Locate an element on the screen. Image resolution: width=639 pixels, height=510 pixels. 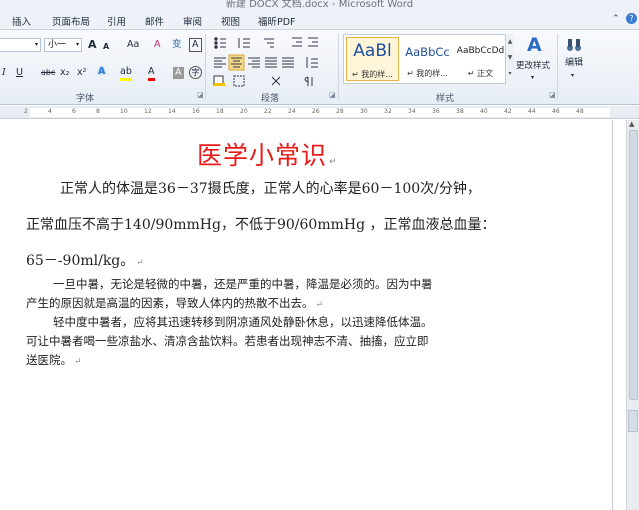
sort-icon is located at coordinates (276, 81).